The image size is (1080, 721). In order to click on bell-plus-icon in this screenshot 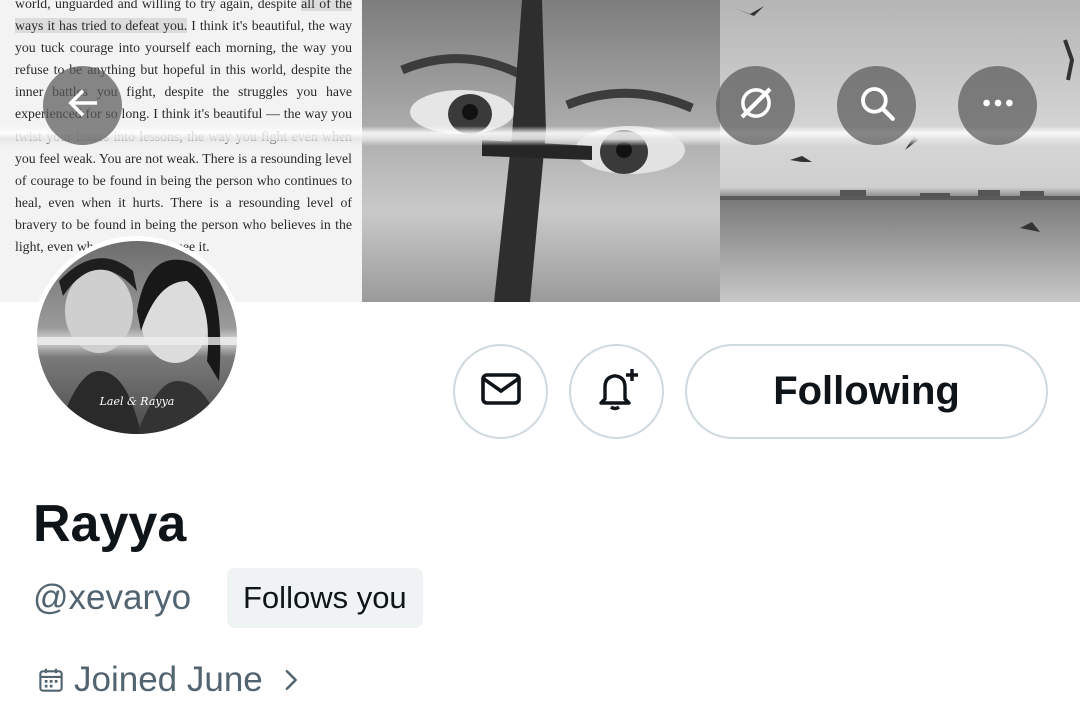, I will do `click(617, 391)`.